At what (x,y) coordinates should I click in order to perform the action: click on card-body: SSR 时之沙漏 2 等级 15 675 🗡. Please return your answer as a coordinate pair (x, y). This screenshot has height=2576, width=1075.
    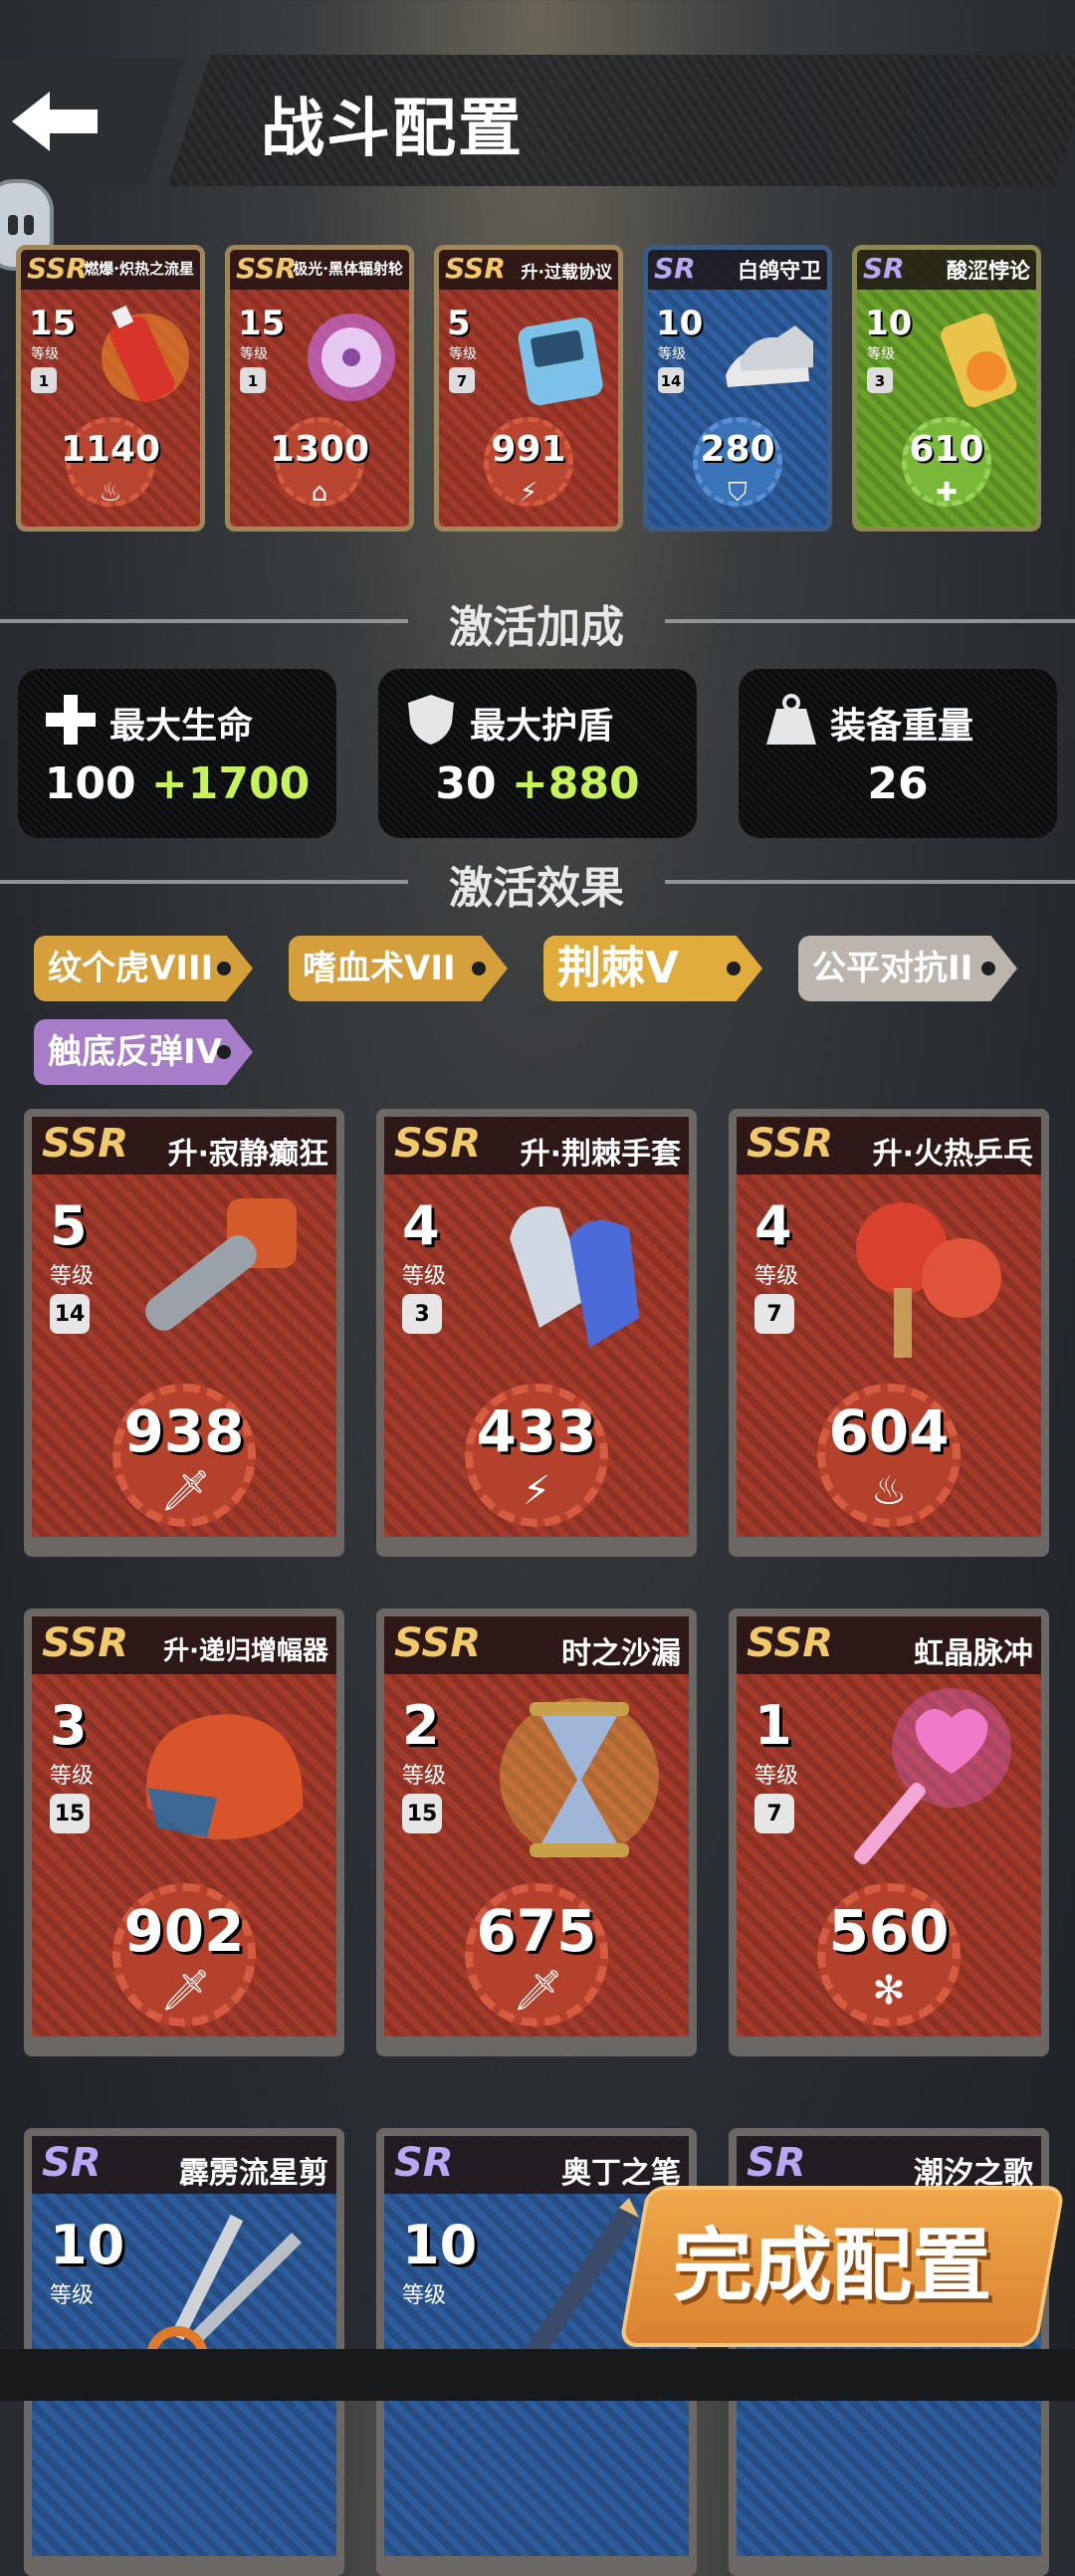
    Looking at the image, I should click on (536, 1826).